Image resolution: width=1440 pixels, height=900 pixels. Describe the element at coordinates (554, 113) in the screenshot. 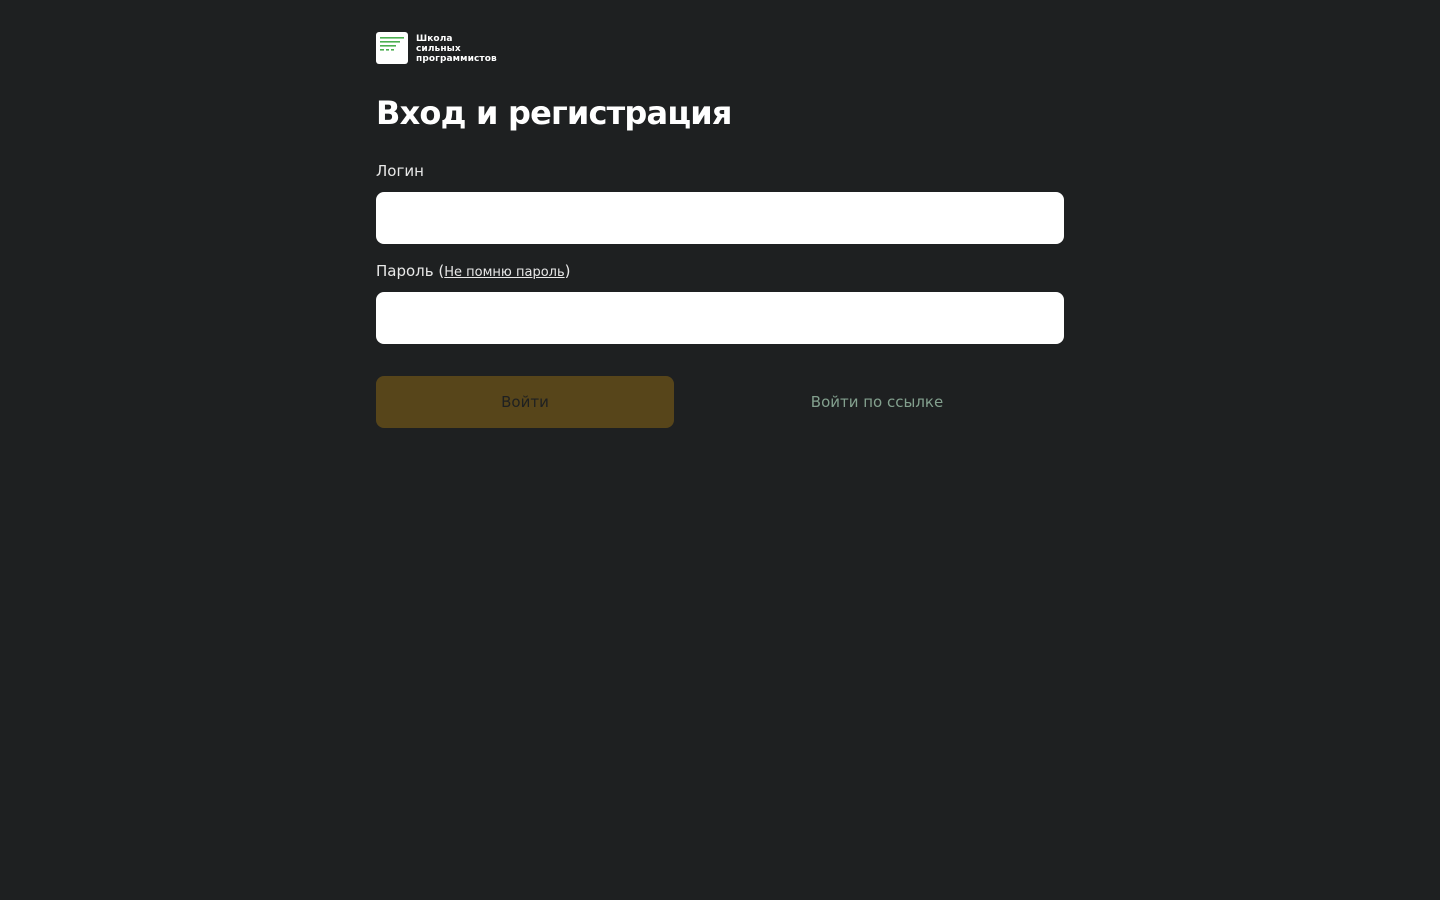

I see `page-title: Вход и регистрация` at that location.